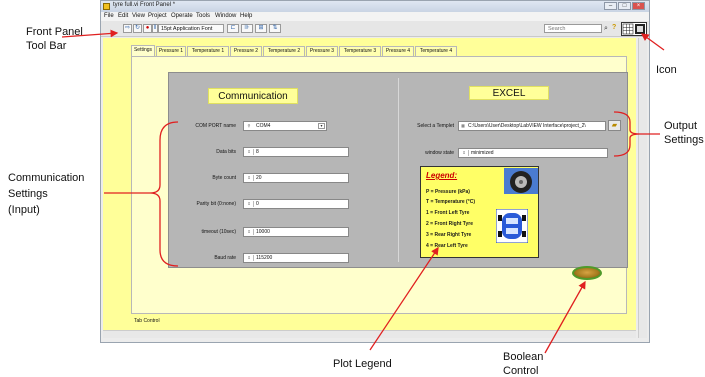 Image resolution: width=705 pixels, height=377 pixels. Describe the element at coordinates (164, 194) in the screenshot. I see `communication-brace` at that location.